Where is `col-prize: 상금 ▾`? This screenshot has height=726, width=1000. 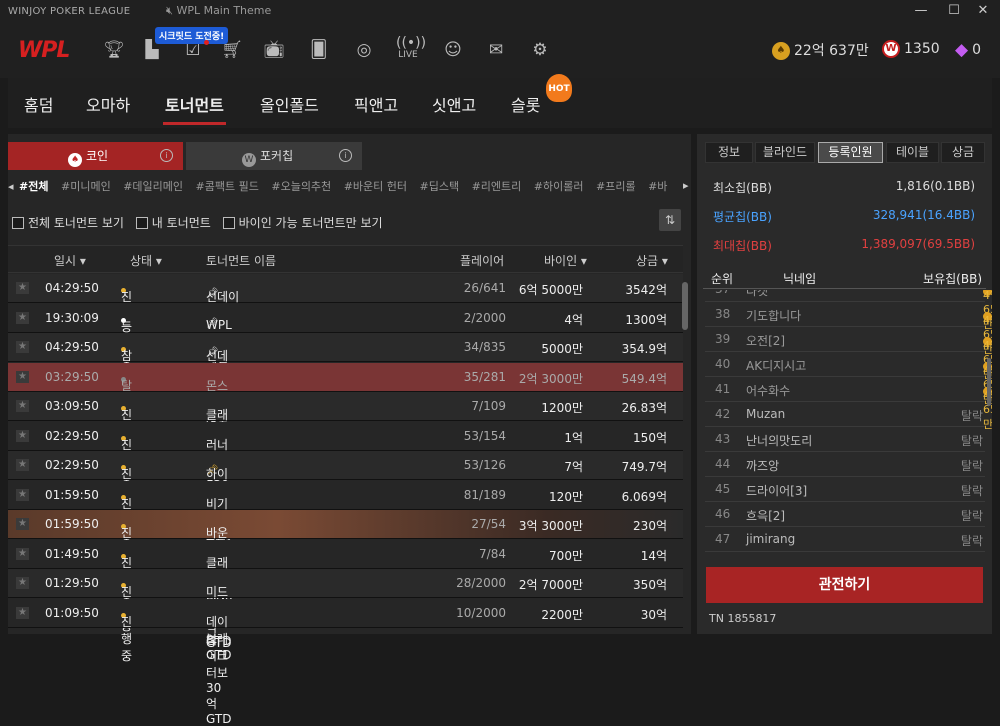
col-prize: 상금 ▾ is located at coordinates (652, 260).